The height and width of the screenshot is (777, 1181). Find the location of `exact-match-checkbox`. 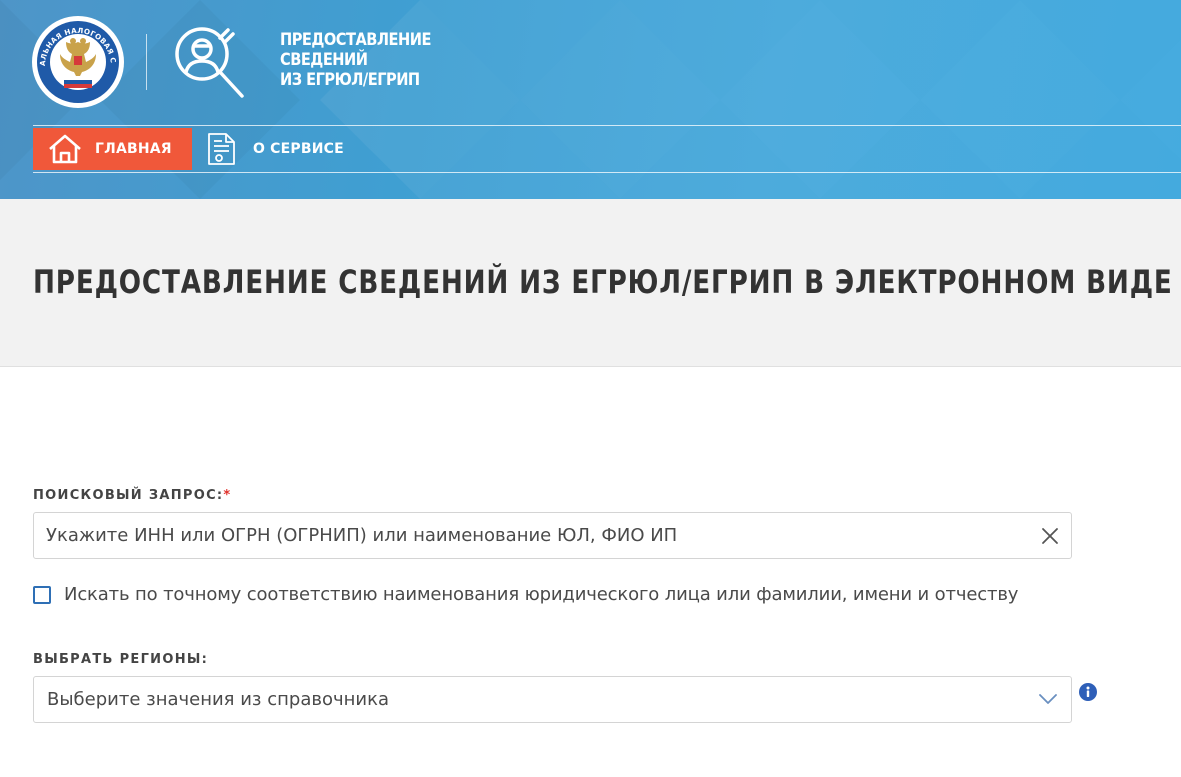

exact-match-checkbox is located at coordinates (42, 594).